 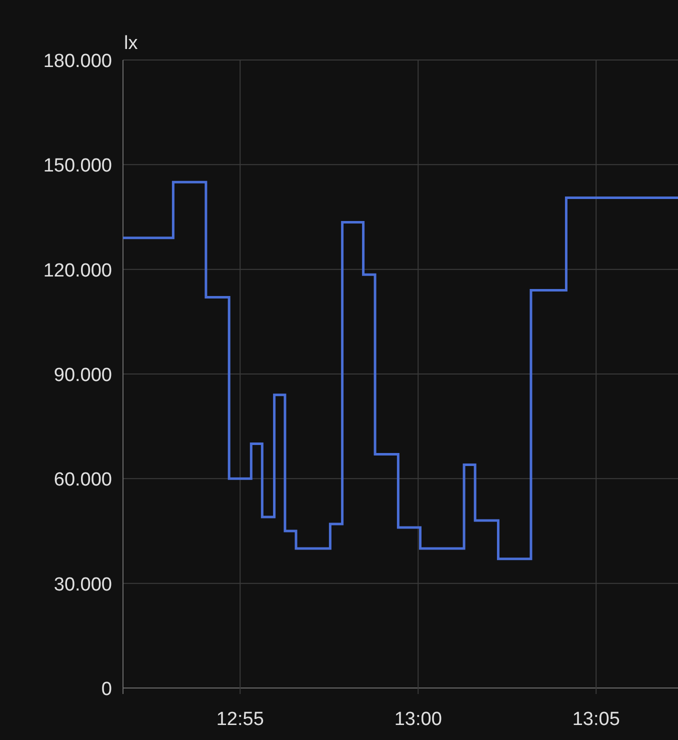 I want to click on tick-label: 90.000, so click(x=83, y=375).